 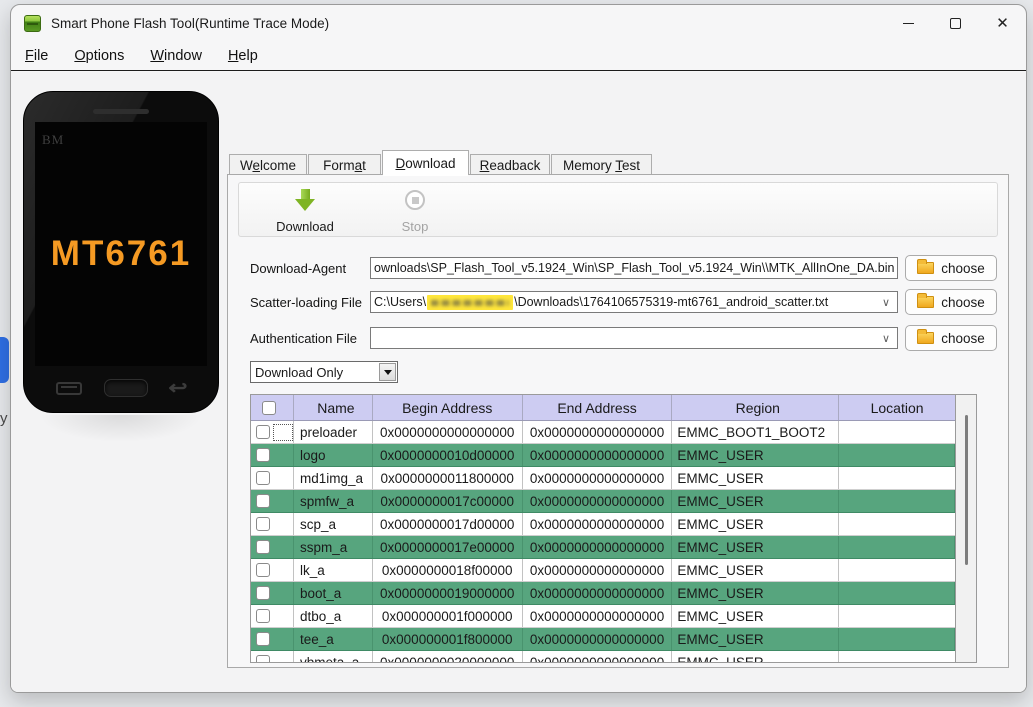 What do you see at coordinates (298, 268) in the screenshot?
I see `download-agent-label: Download-Agent` at bounding box center [298, 268].